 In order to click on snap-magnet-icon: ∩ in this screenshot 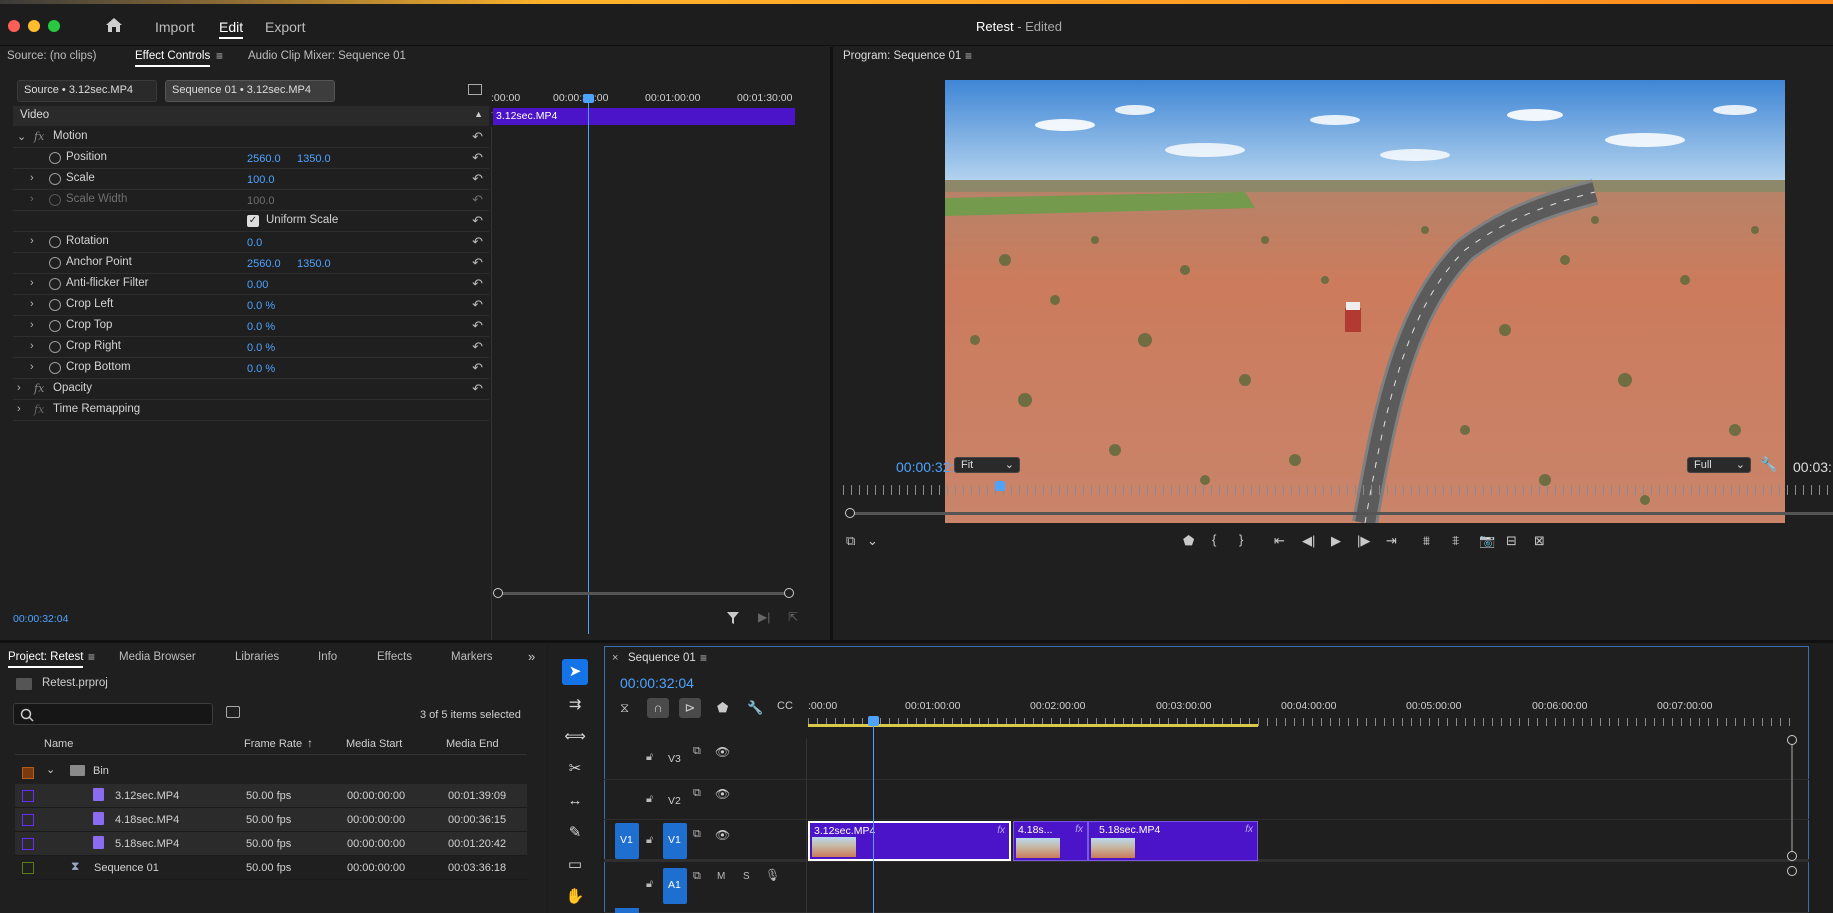, I will do `click(658, 708)`.